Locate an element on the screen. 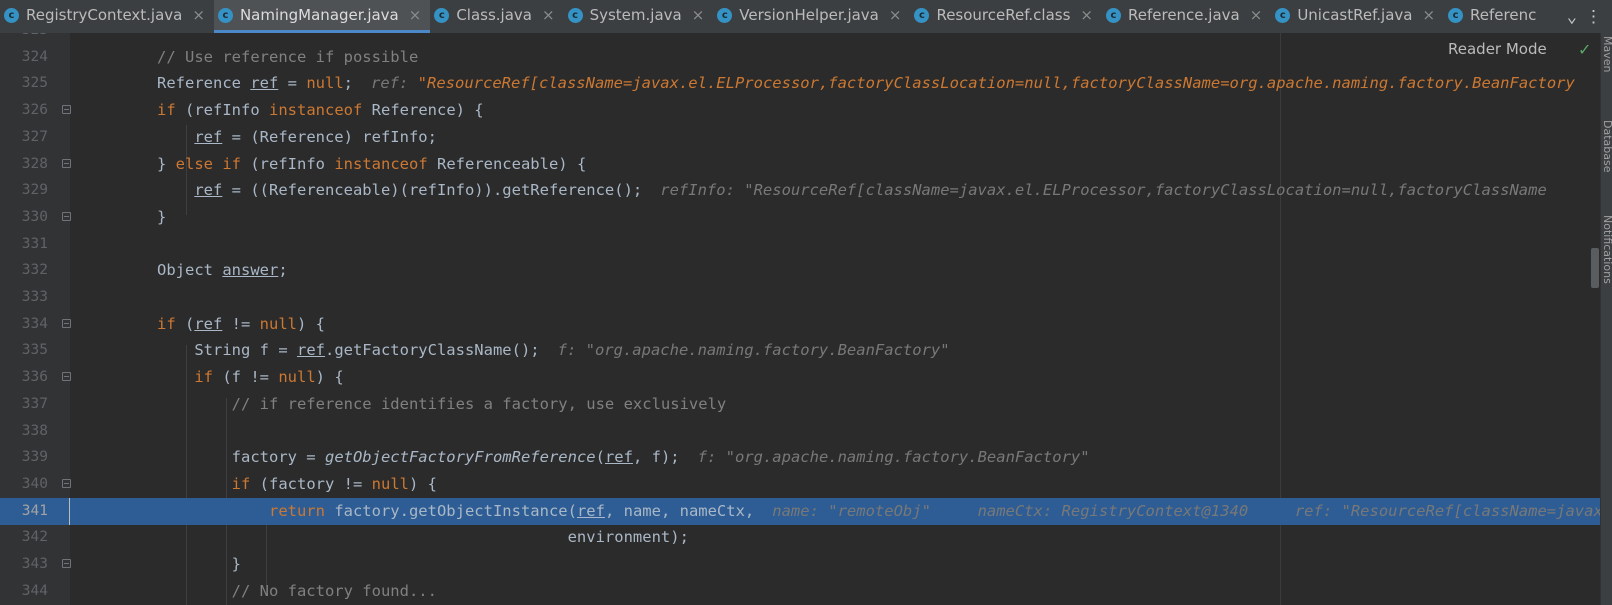 The height and width of the screenshot is (605, 1612). line-number: 342 is located at coordinates (24, 537).